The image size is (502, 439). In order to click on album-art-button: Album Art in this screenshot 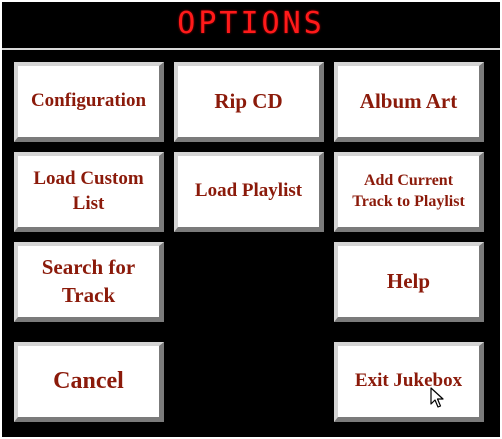, I will do `click(409, 102)`.